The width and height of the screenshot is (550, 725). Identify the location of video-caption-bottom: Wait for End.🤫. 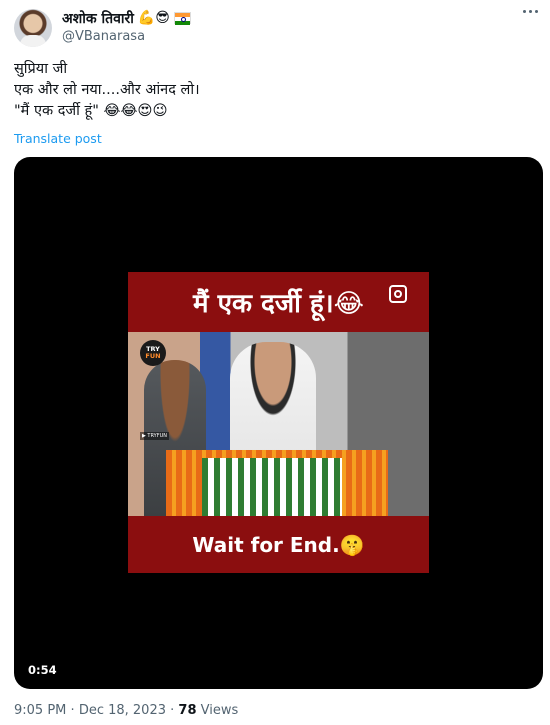
(278, 544).